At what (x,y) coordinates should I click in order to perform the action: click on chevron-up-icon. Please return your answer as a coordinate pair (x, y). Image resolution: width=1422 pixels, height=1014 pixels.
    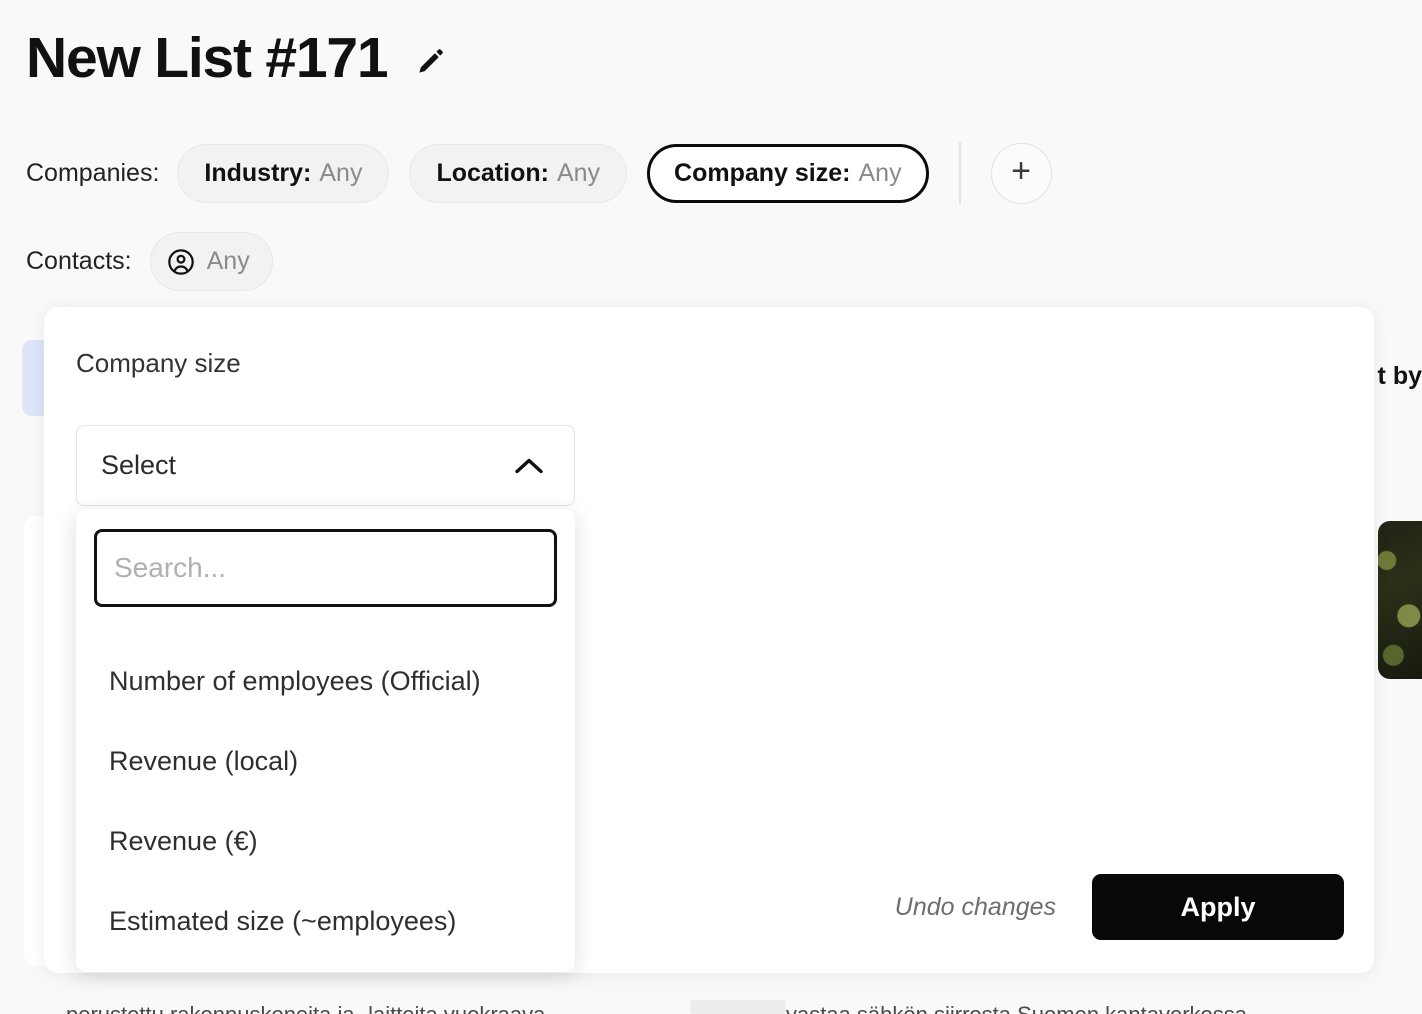
    Looking at the image, I should click on (529, 466).